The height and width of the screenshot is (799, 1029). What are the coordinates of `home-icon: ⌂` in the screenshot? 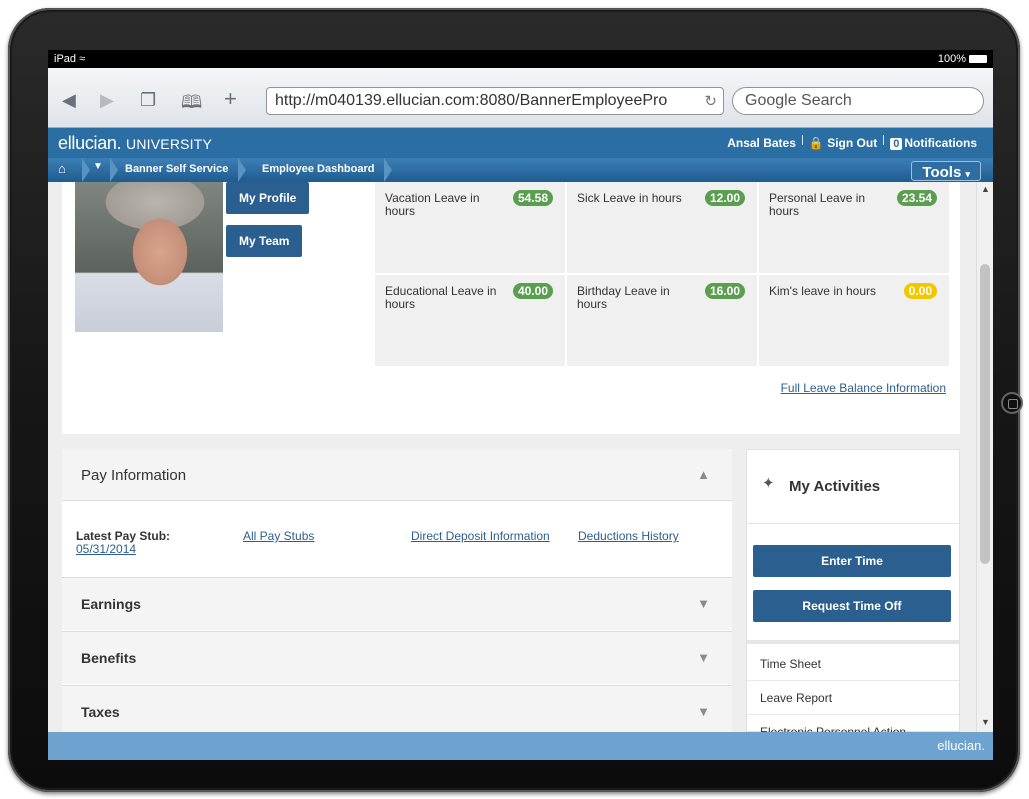 It's located at (62, 168).